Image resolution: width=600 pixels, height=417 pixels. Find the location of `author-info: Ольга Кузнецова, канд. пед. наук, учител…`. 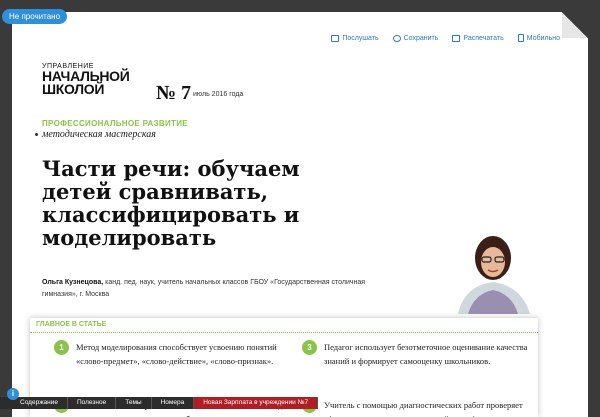

author-info: Ольга Кузнецова, канд. пед. наук, учител… is located at coordinates (207, 289).